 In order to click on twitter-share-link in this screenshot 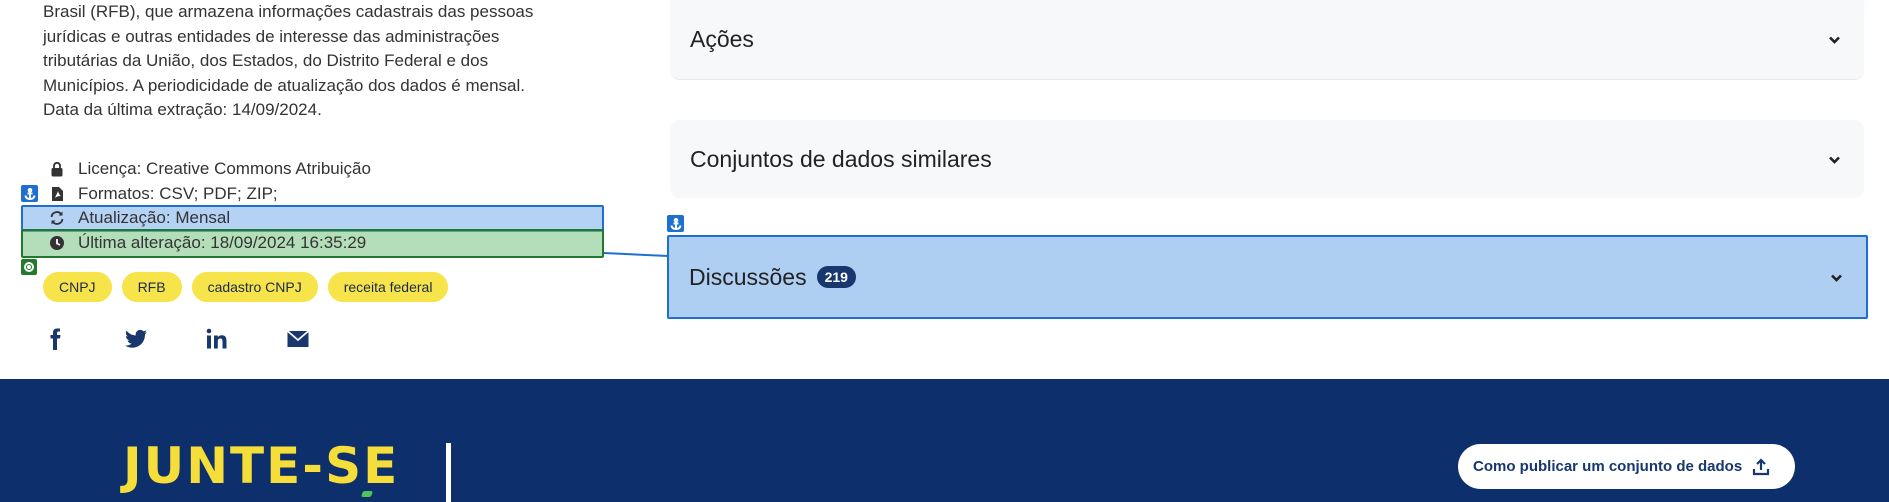, I will do `click(164, 339)`.